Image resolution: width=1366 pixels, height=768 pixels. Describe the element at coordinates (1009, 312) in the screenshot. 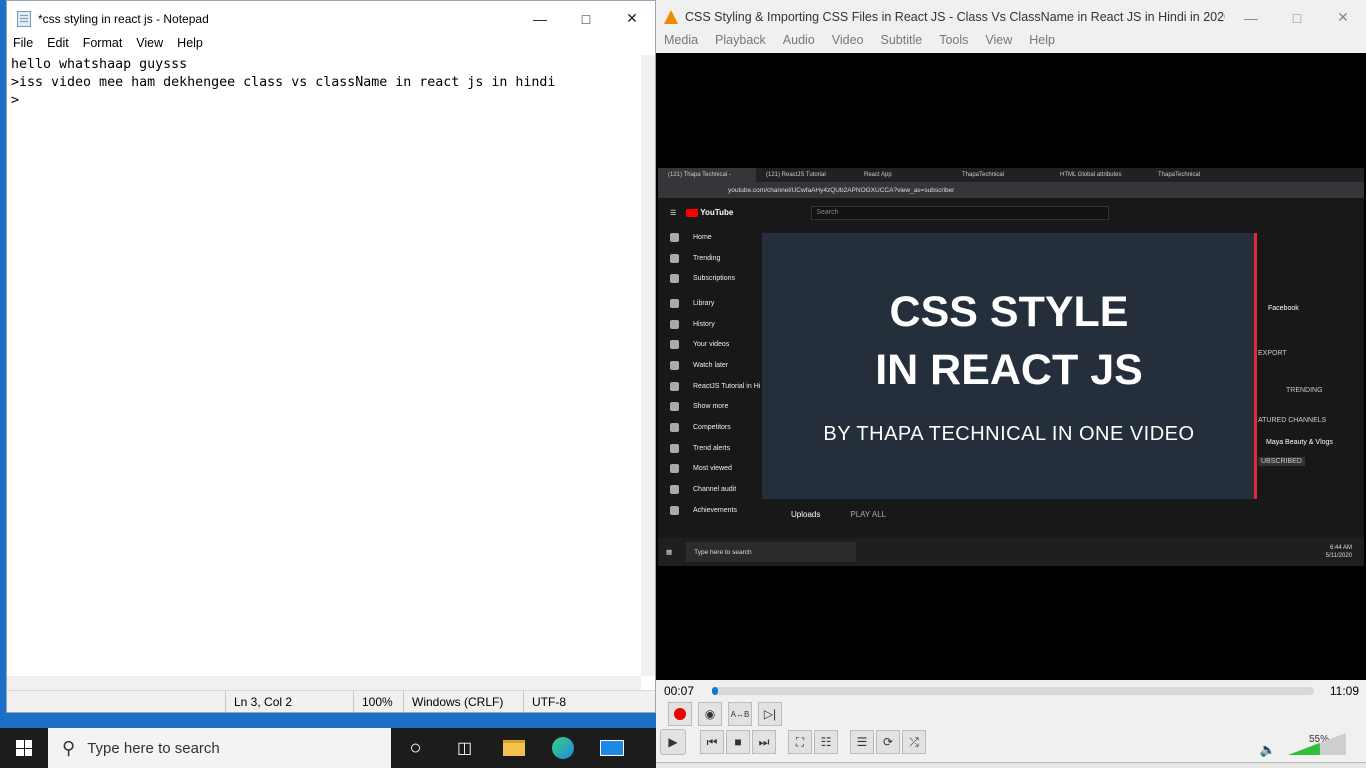

I see `banner-title-line1: CSS STYLE` at that location.